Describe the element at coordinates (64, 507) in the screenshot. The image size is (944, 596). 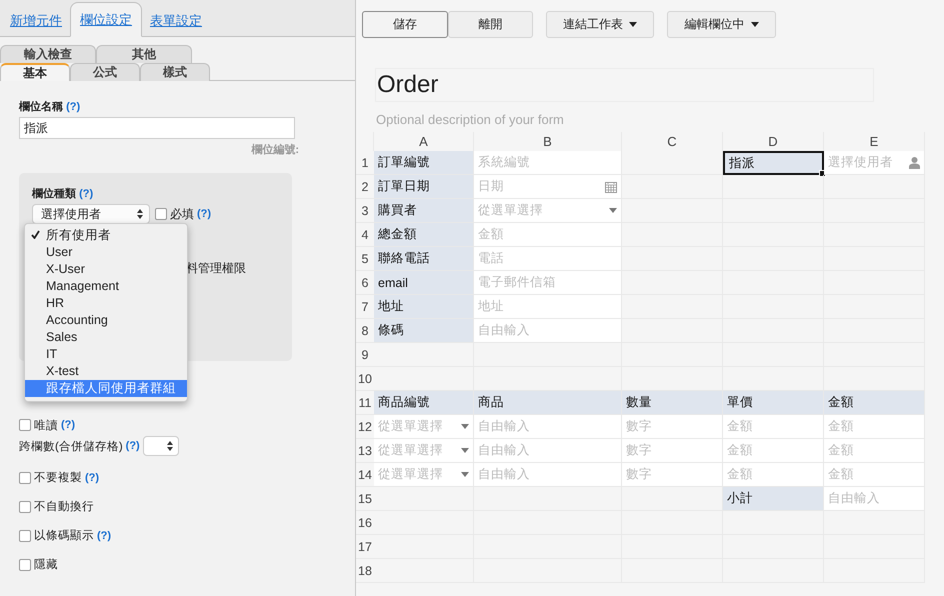
I see `checkbox-label: 不自動換行` at that location.